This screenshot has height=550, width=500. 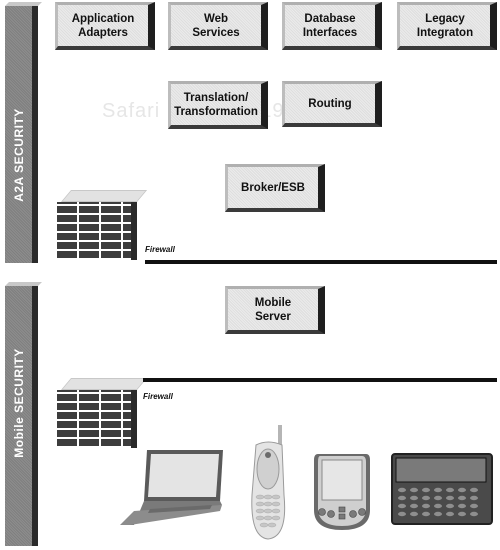 What do you see at coordinates (442, 489) in the screenshot?
I see `pager-icon` at bounding box center [442, 489].